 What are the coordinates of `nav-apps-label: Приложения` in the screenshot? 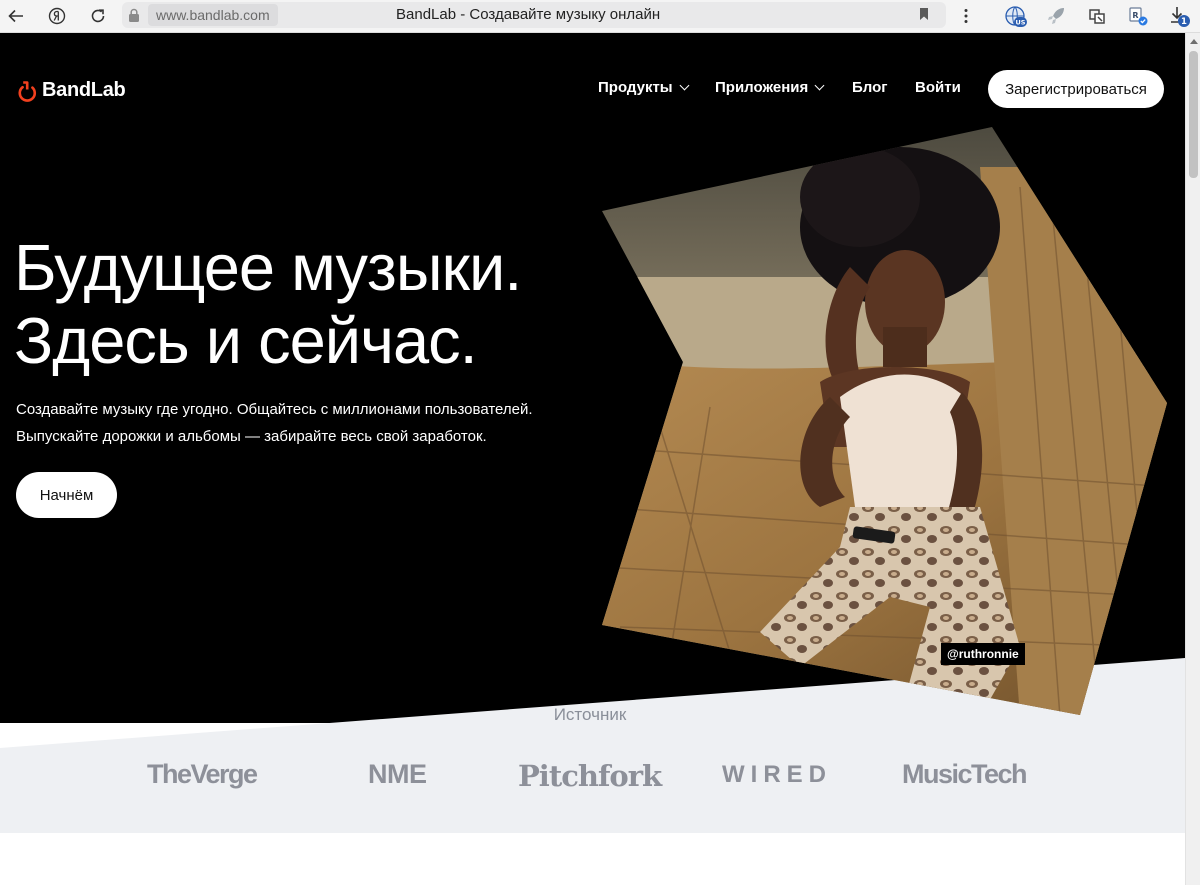 It's located at (762, 87).